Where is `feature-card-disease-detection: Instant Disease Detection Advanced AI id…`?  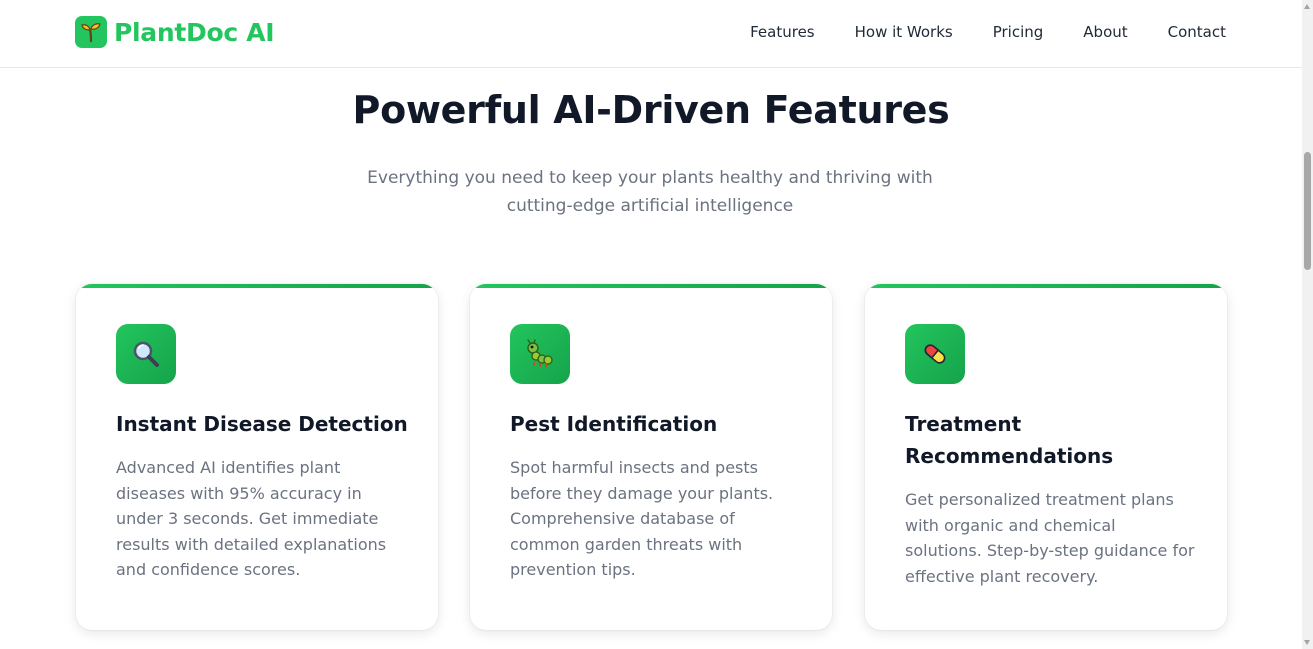 feature-card-disease-detection: Instant Disease Detection Advanced AI id… is located at coordinates (257, 457).